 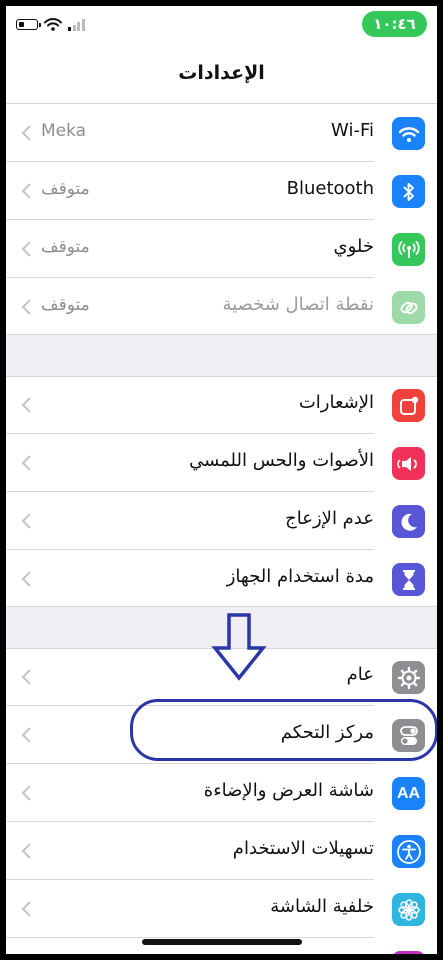 I want to click on text-size-icon: AA, so click(x=408, y=793).